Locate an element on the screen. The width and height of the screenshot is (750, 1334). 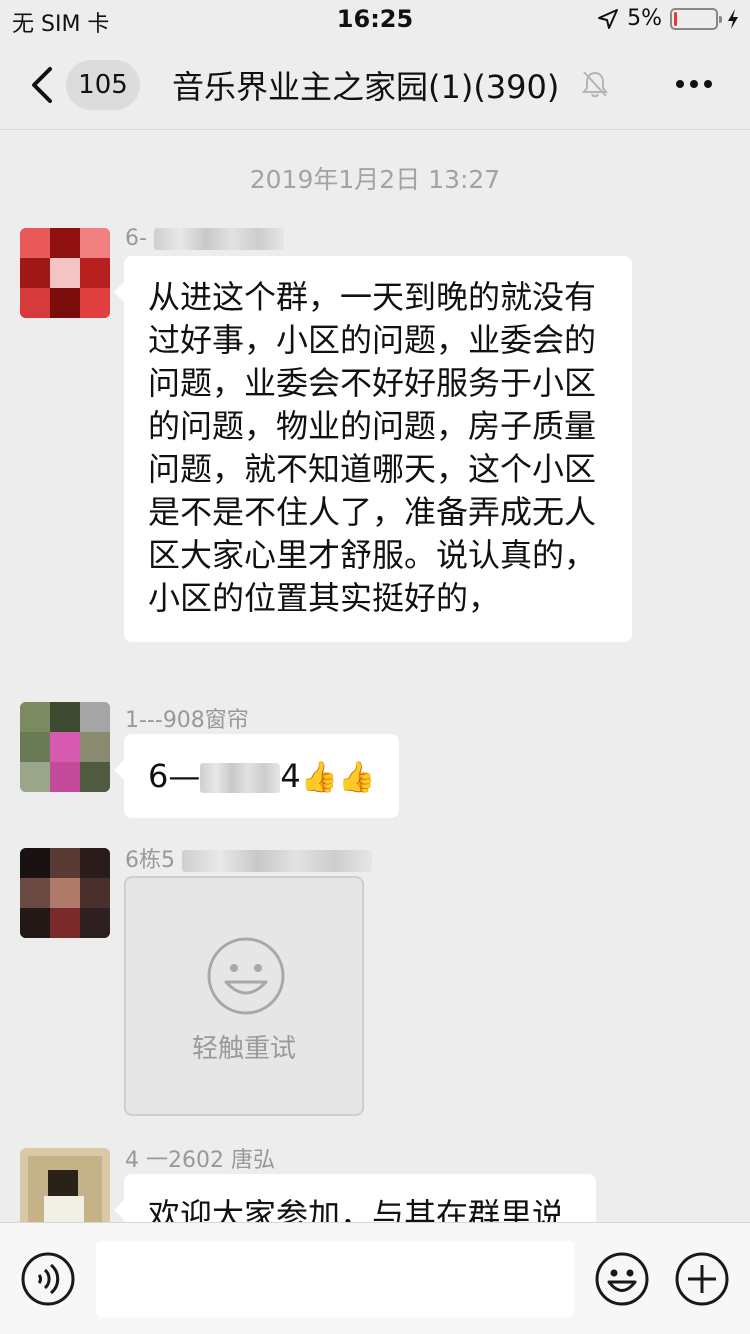
battery-icon is located at coordinates (696, 18).